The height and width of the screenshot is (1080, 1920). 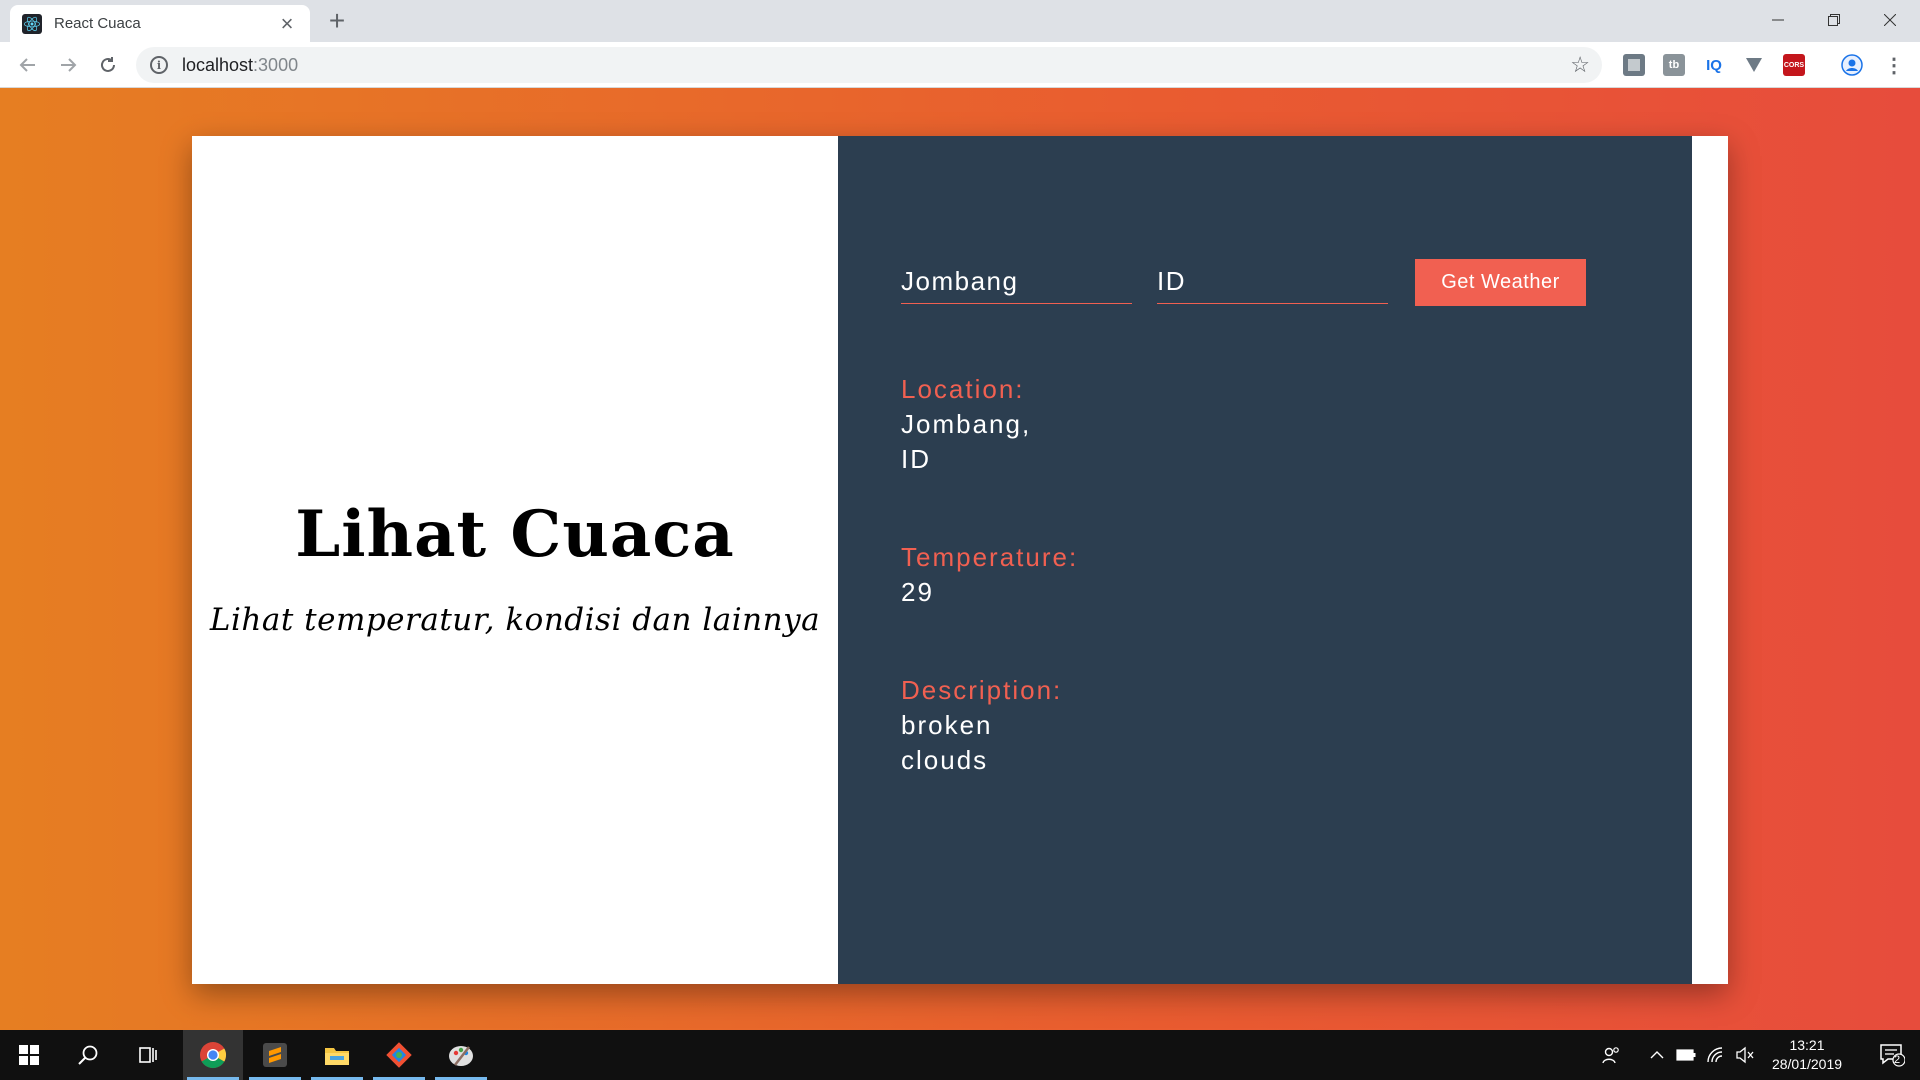 What do you see at coordinates (1778, 20) in the screenshot?
I see `minimize-icon` at bounding box center [1778, 20].